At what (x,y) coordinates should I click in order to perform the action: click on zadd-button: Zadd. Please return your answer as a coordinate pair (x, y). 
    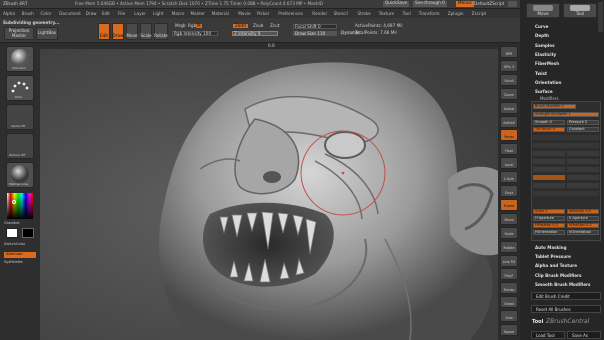
    Looking at the image, I should click on (240, 26).